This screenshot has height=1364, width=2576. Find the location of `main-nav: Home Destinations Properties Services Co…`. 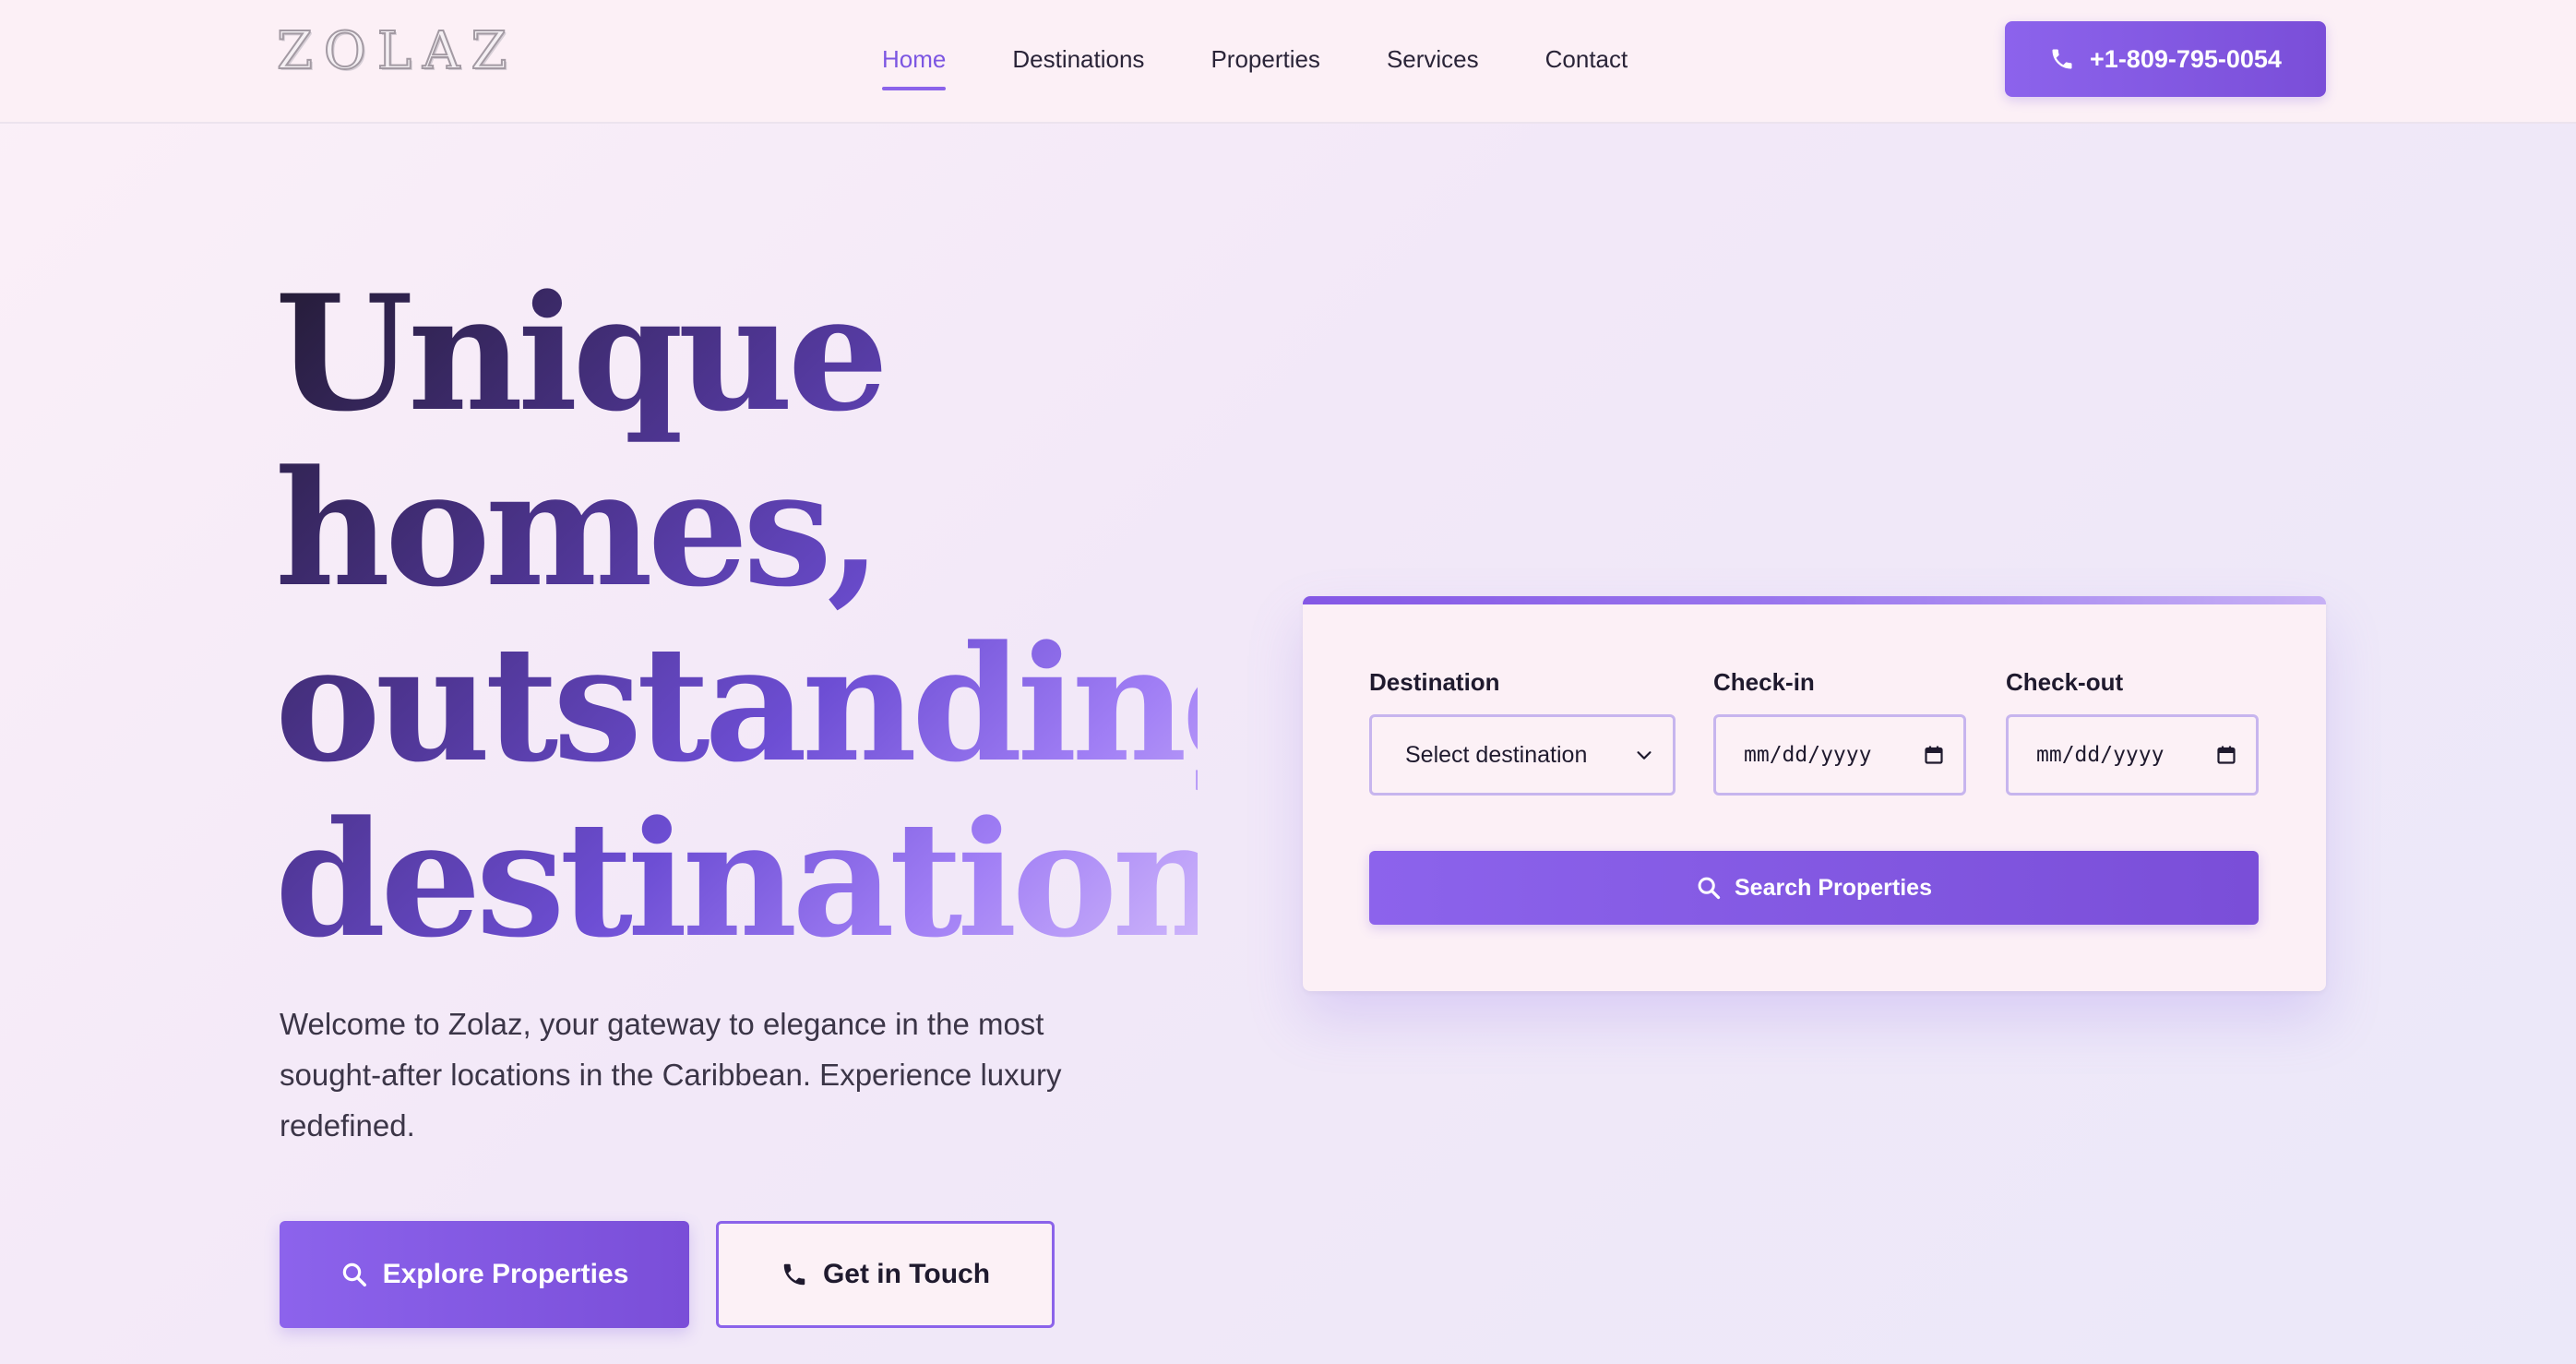

main-nav: Home Destinations Properties Services Co… is located at coordinates (1288, 65).